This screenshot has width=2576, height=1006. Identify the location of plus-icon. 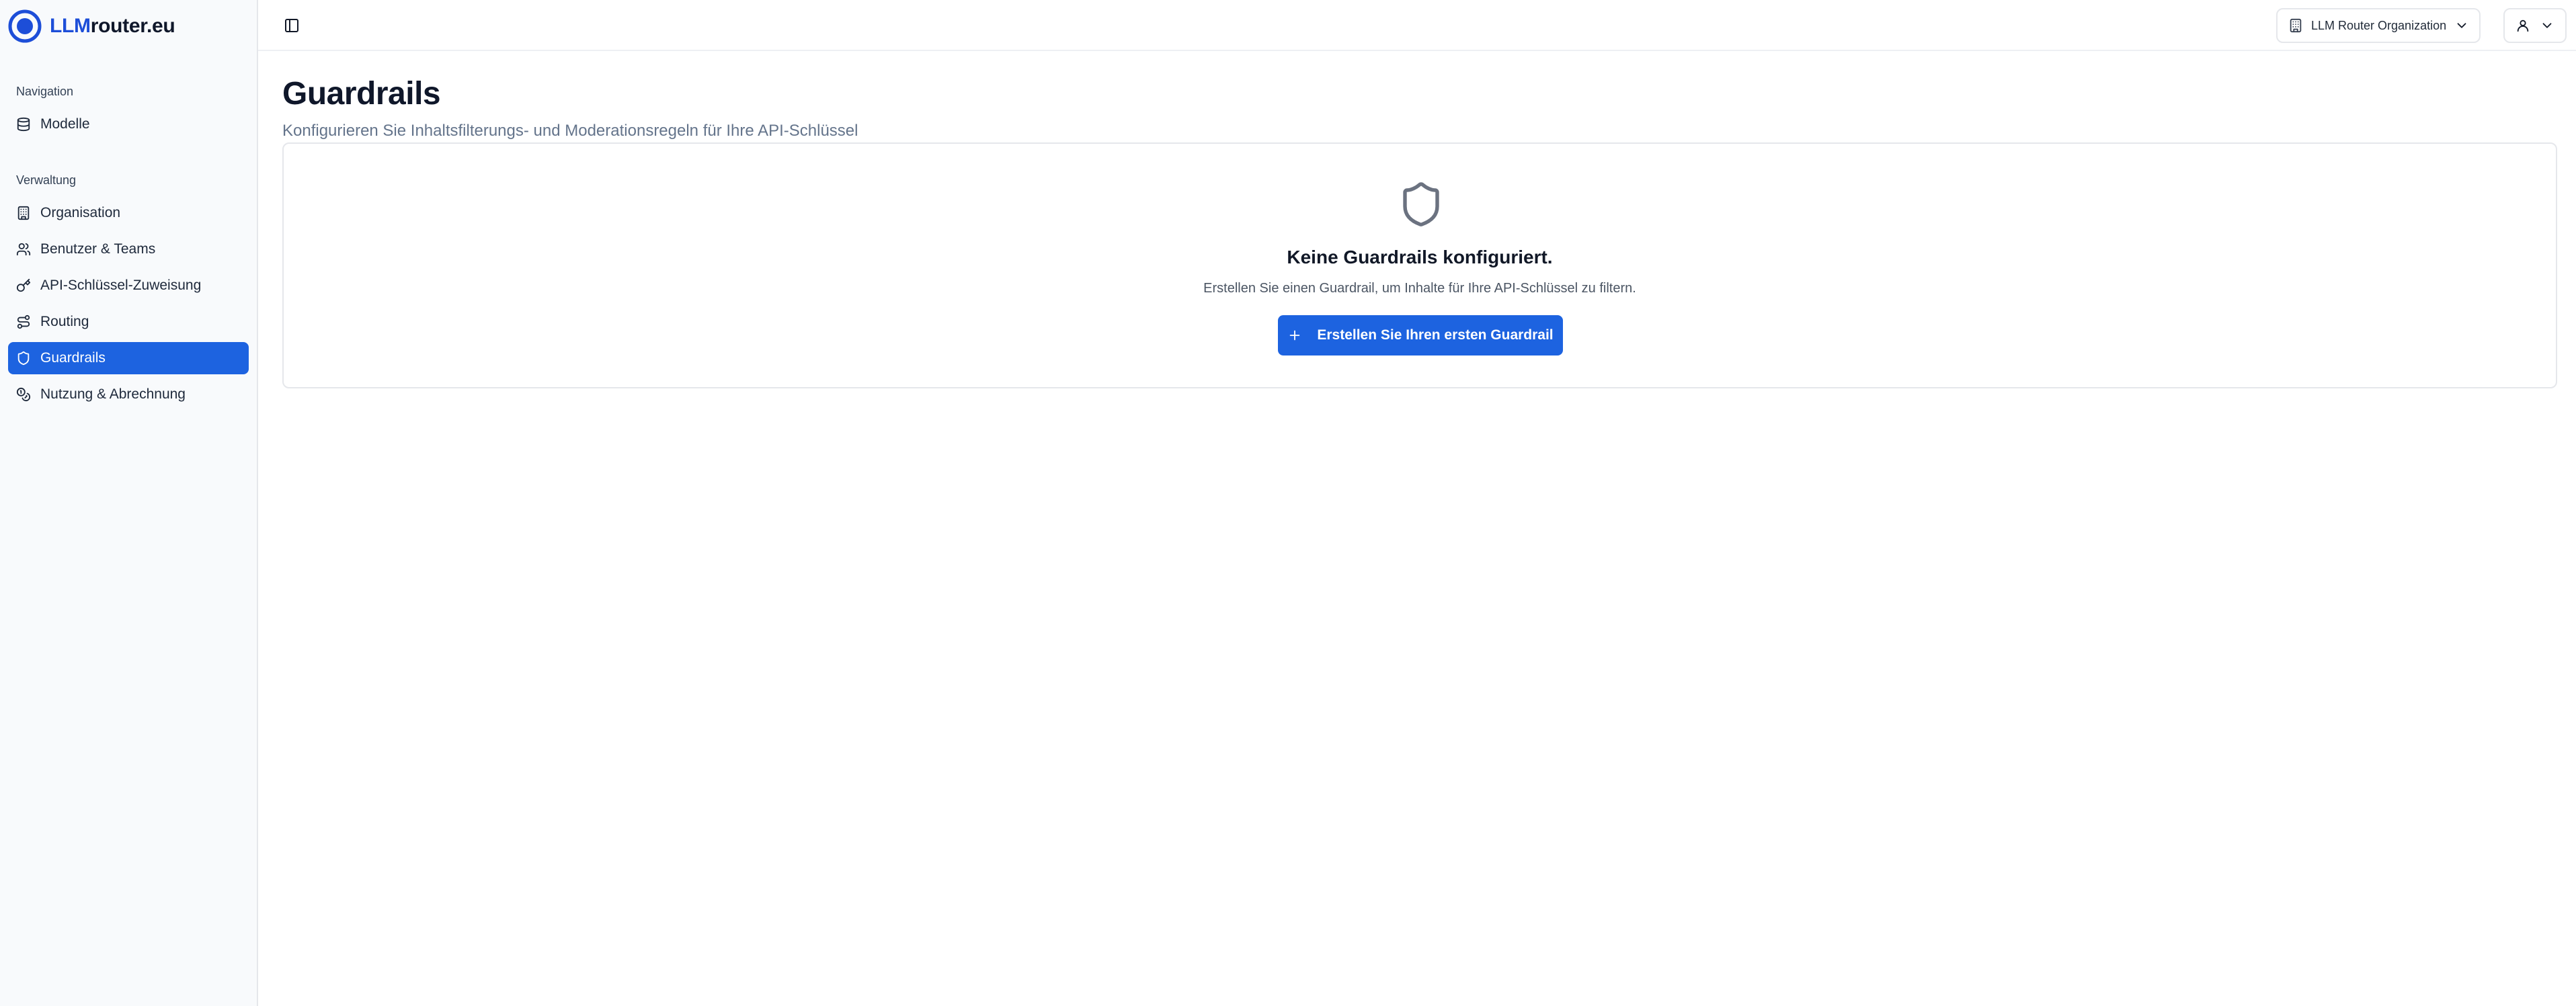
(1295, 336).